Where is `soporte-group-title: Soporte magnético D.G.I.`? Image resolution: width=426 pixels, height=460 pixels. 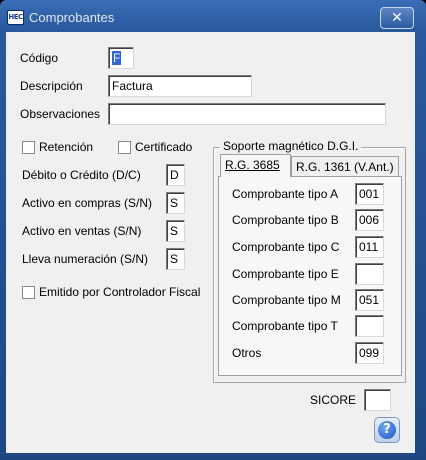
soporte-group-title: Soporte magnético D.G.I. is located at coordinates (291, 146).